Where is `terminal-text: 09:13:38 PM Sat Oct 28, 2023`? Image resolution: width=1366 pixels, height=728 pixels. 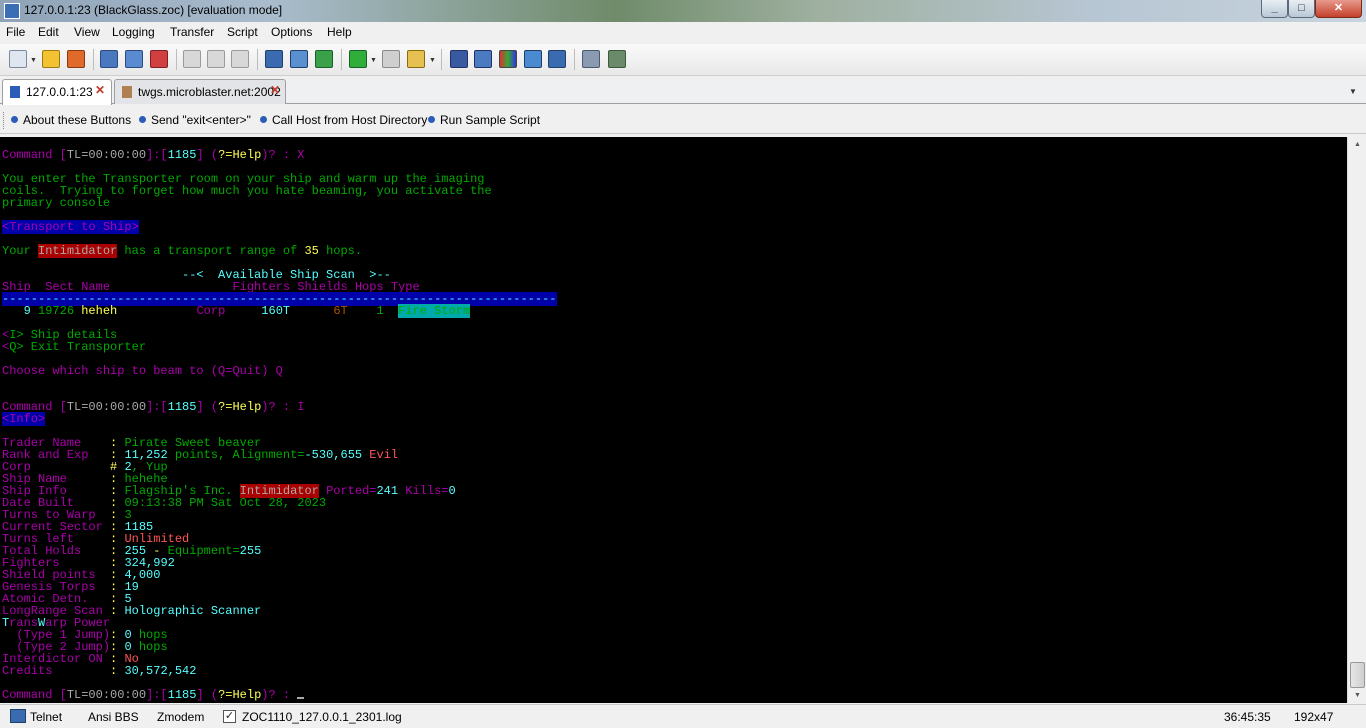
terminal-text: 09:13:38 PM Sat Oct 28, 2023 is located at coordinates (225, 503).